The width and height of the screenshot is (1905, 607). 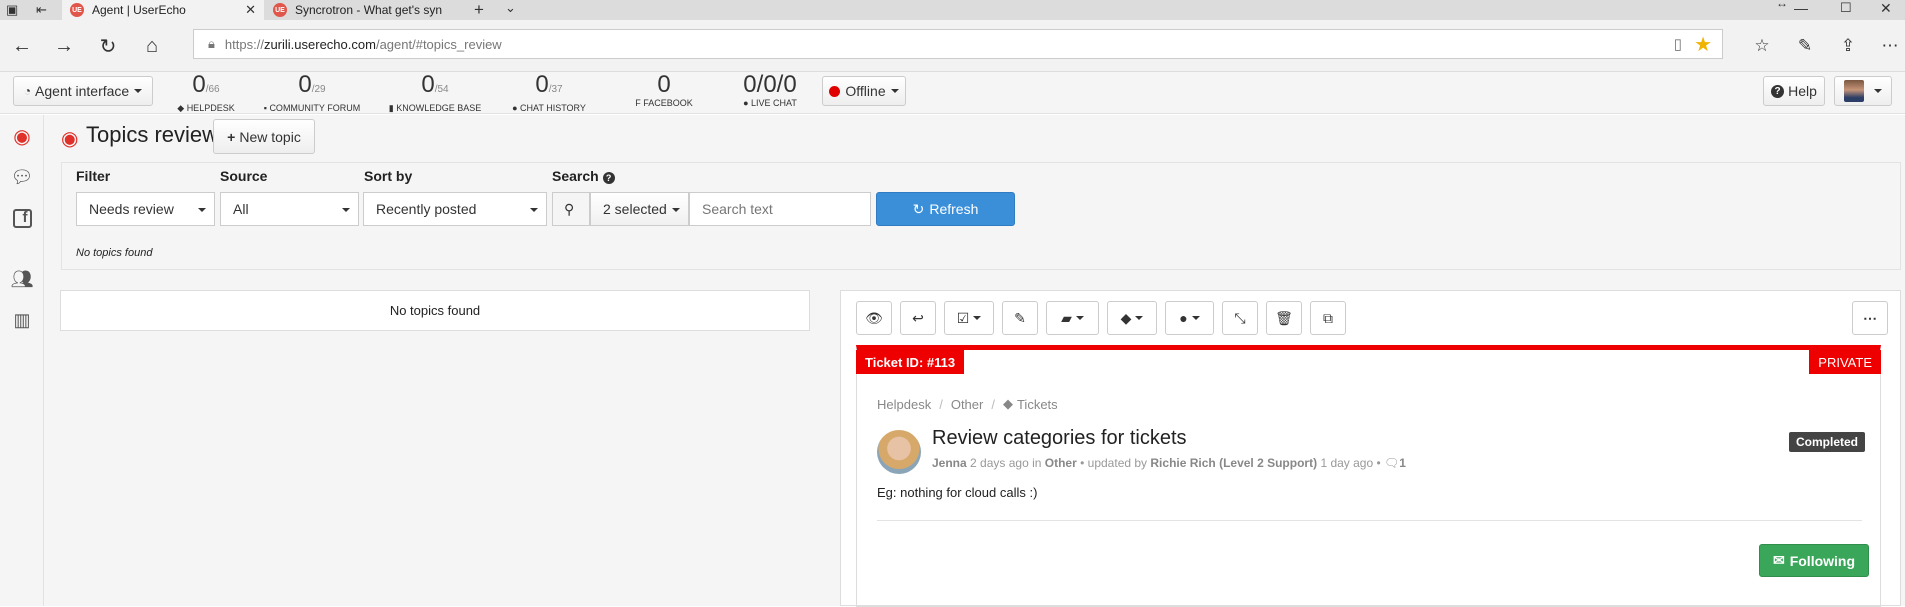 I want to click on trash-icon: 🗑︎, so click(x=1284, y=317).